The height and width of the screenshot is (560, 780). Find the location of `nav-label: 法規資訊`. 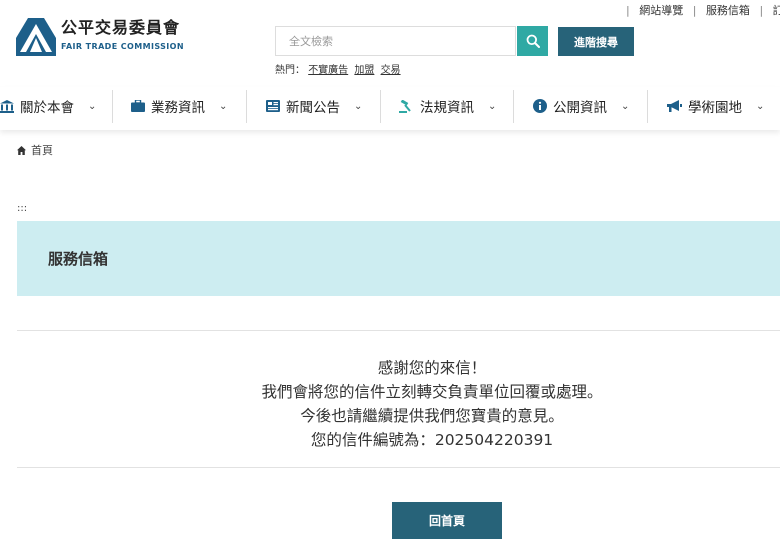

nav-label: 法規資訊 is located at coordinates (447, 108).